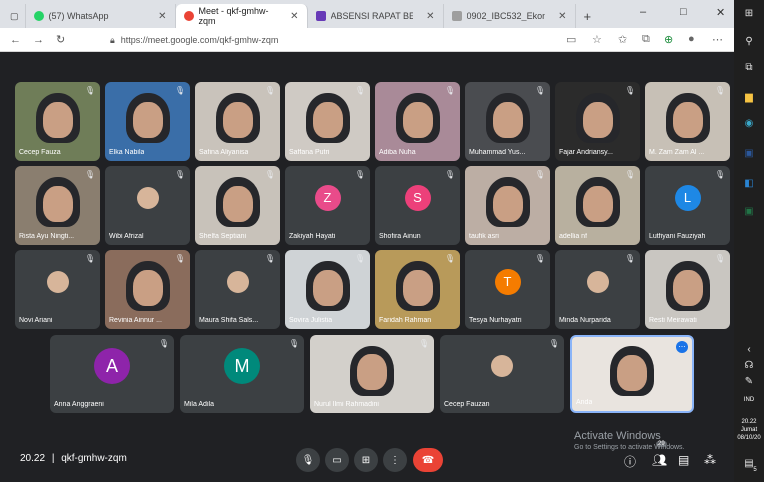 This screenshot has width=764, height=482. What do you see at coordinates (237, 121) in the screenshot?
I see `participant-tile: 🎙︎ Safina Aliyanisa` at bounding box center [237, 121].